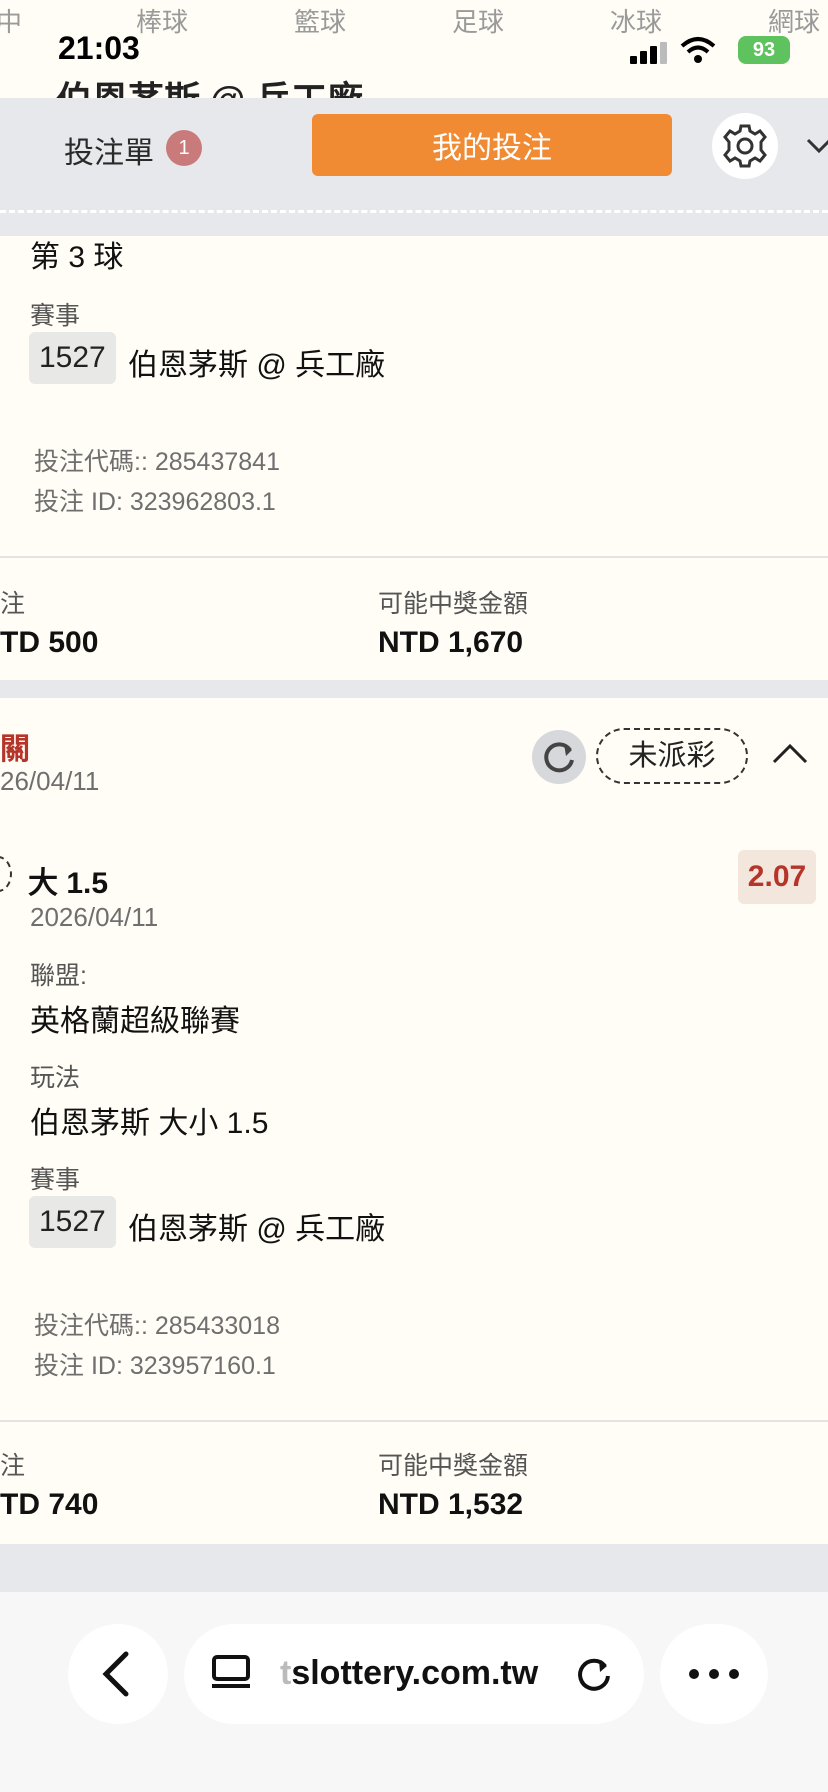 The image size is (828, 1792). Describe the element at coordinates (68, 883) in the screenshot. I see `bet2-selection: 大 1.5` at that location.